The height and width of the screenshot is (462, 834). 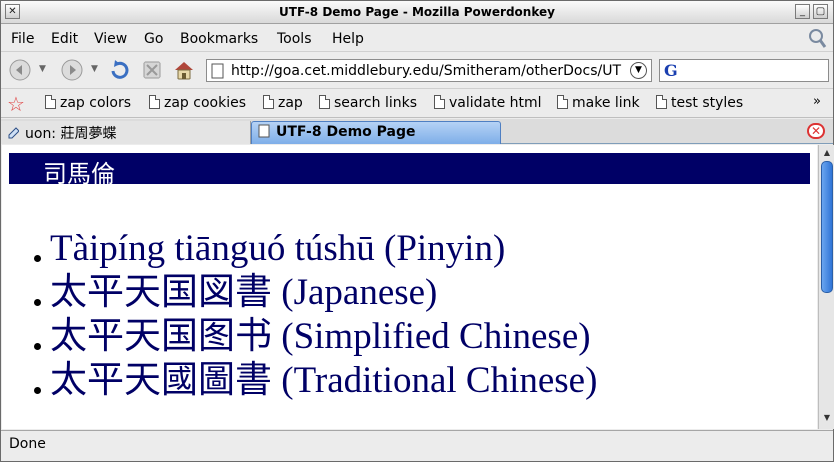 What do you see at coordinates (417, 445) in the screenshot?
I see `status-bar: Done` at bounding box center [417, 445].